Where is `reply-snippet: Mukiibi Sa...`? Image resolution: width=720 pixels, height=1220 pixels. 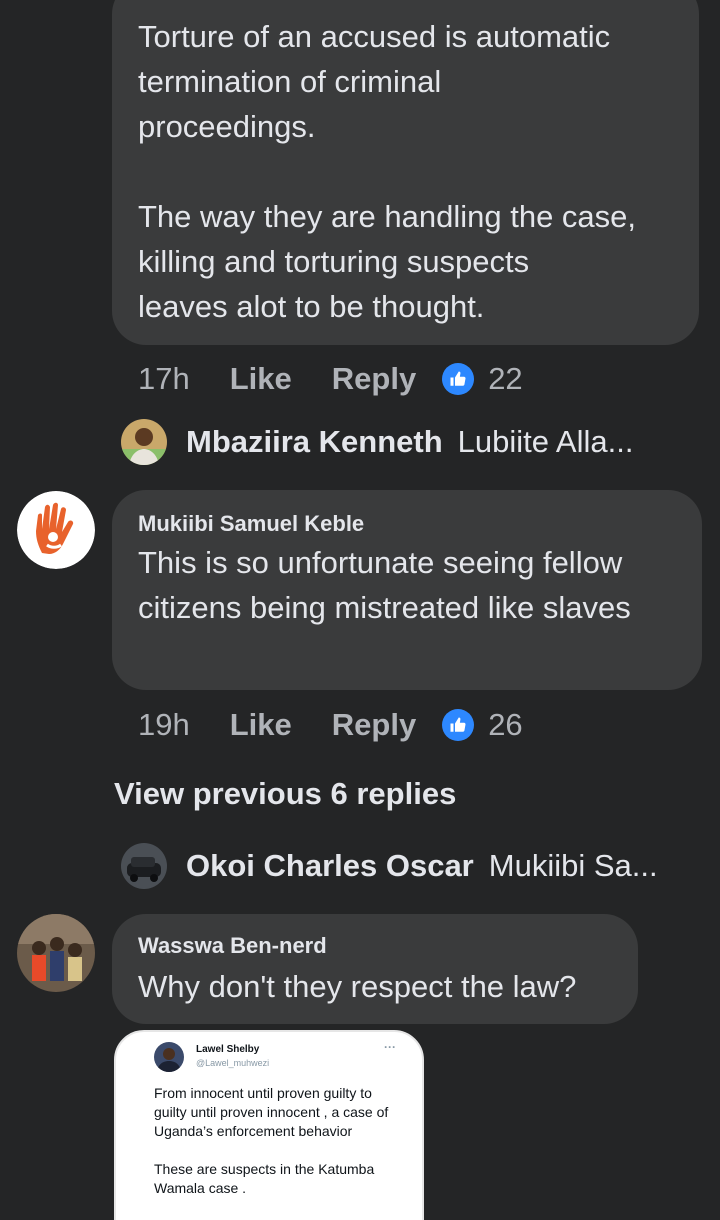 reply-snippet: Mukiibi Sa... is located at coordinates (573, 865).